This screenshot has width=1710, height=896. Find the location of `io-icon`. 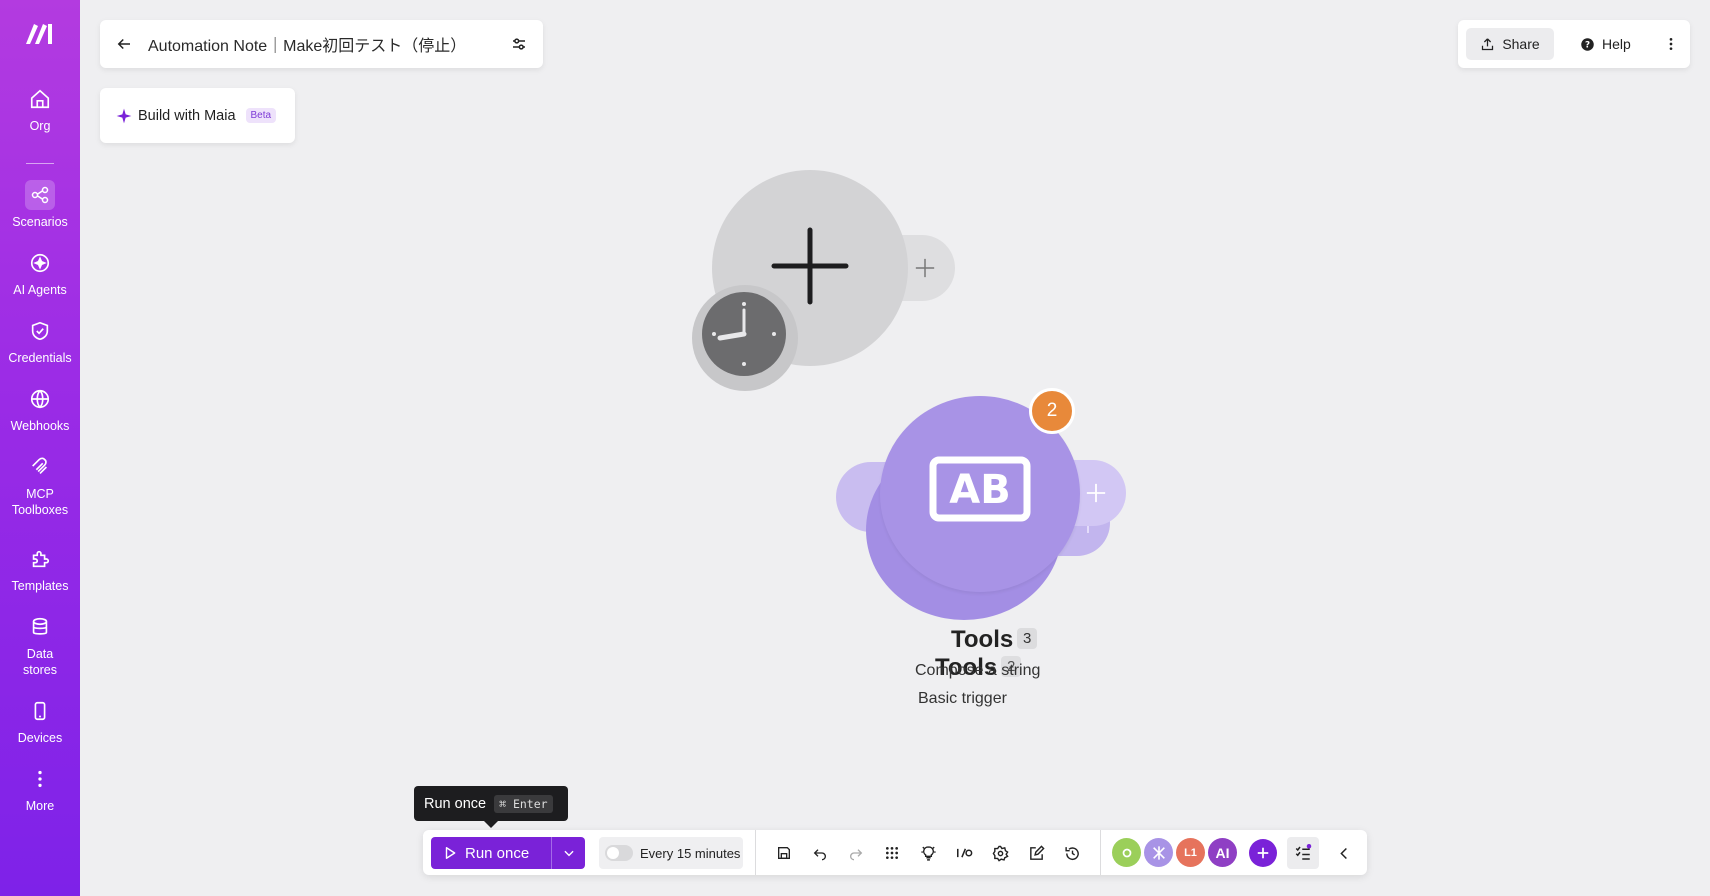

io-icon is located at coordinates (965, 853).